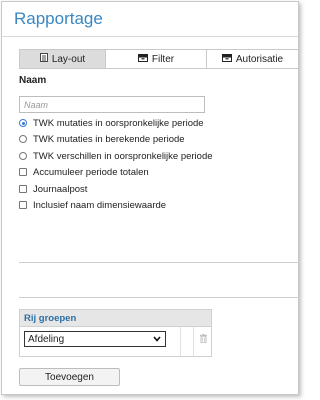 The width and height of the screenshot is (320, 400). I want to click on tab-bar: Lay-out Filter Autorisatie, so click(158, 59).